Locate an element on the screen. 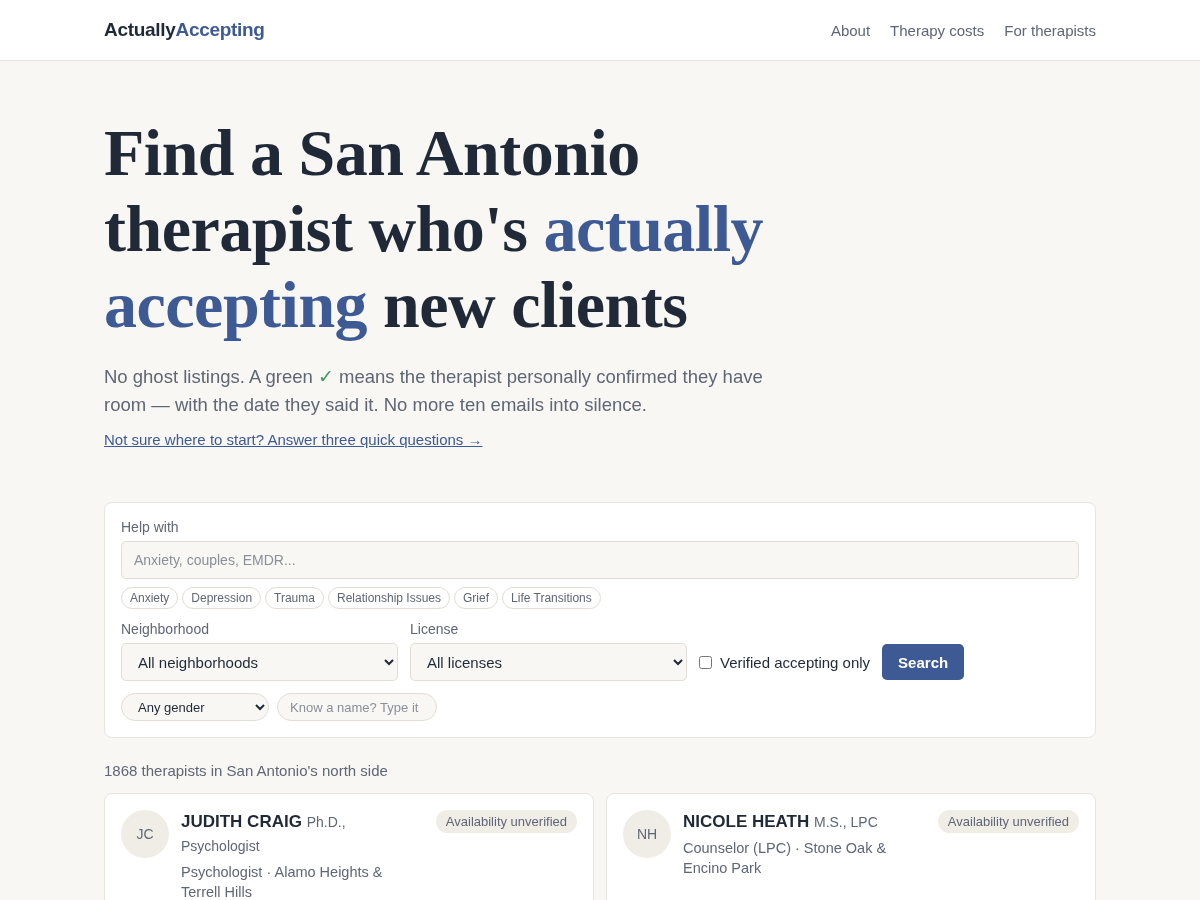 The height and width of the screenshot is (900, 1200). nav-link: For therapists is located at coordinates (1050, 30).